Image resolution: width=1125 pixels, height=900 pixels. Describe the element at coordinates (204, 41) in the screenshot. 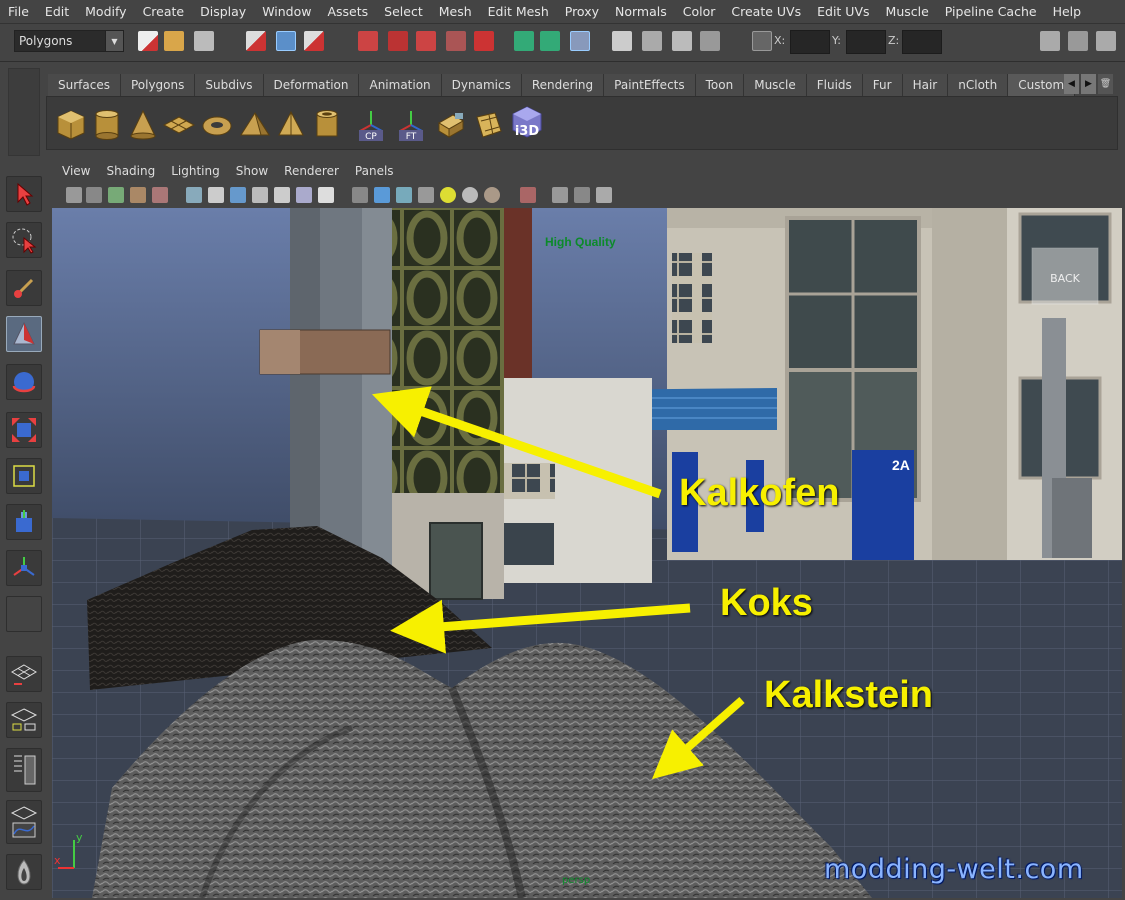

I see `save-scene-icon` at that location.